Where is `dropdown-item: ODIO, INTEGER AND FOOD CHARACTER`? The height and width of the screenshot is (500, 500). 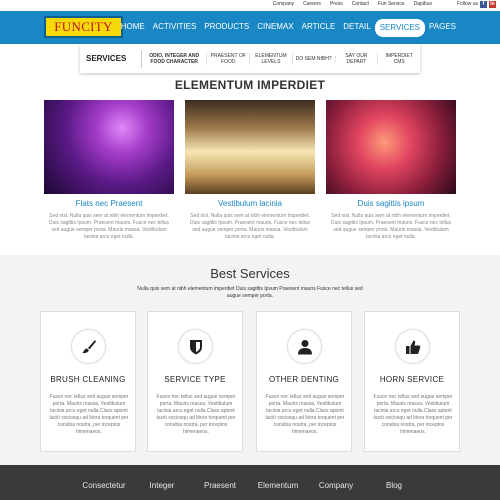
dropdown-item: ODIO, INTEGER AND FOOD CHARACTER is located at coordinates (175, 58).